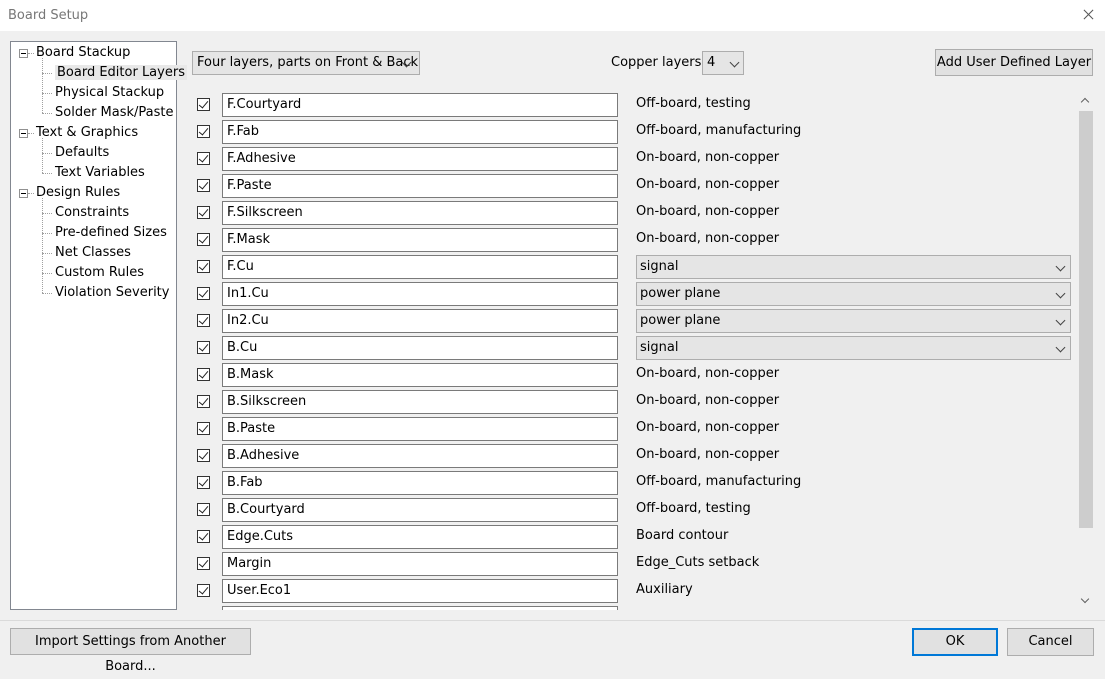 The image size is (1105, 679). I want to click on layer-name-input: B.Fab, so click(420, 483).